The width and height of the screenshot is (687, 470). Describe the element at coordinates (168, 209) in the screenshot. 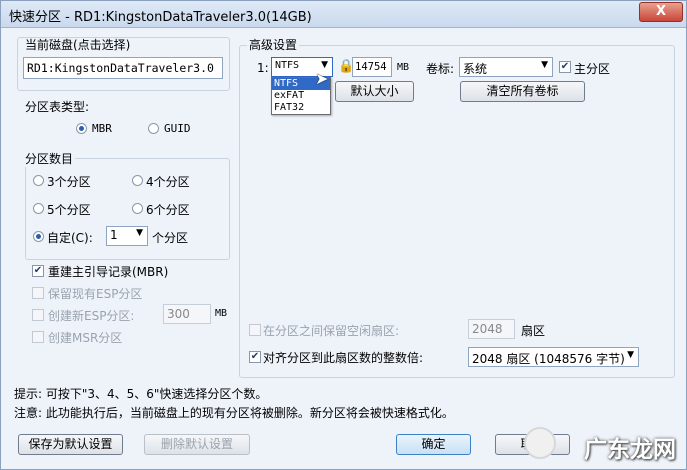

I see `label-6-partitions: 6个分区` at that location.